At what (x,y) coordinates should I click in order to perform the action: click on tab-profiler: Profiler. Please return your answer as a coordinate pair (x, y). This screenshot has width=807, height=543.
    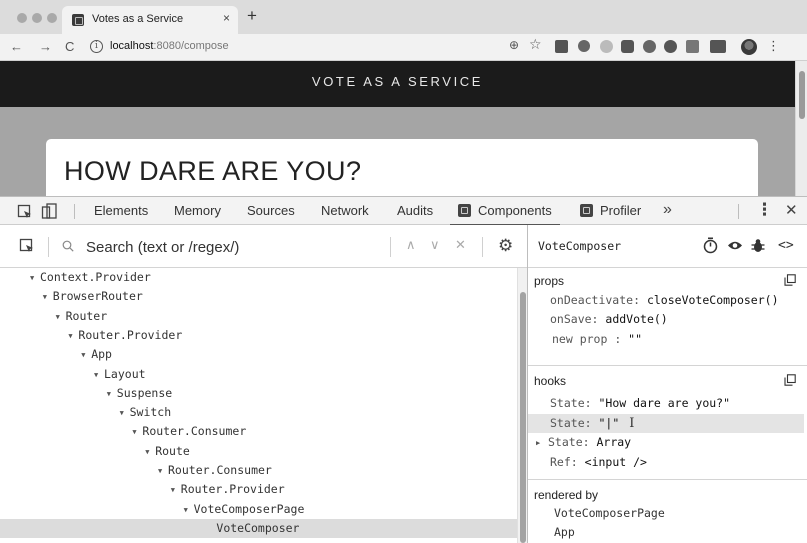
    Looking at the image, I should click on (620, 210).